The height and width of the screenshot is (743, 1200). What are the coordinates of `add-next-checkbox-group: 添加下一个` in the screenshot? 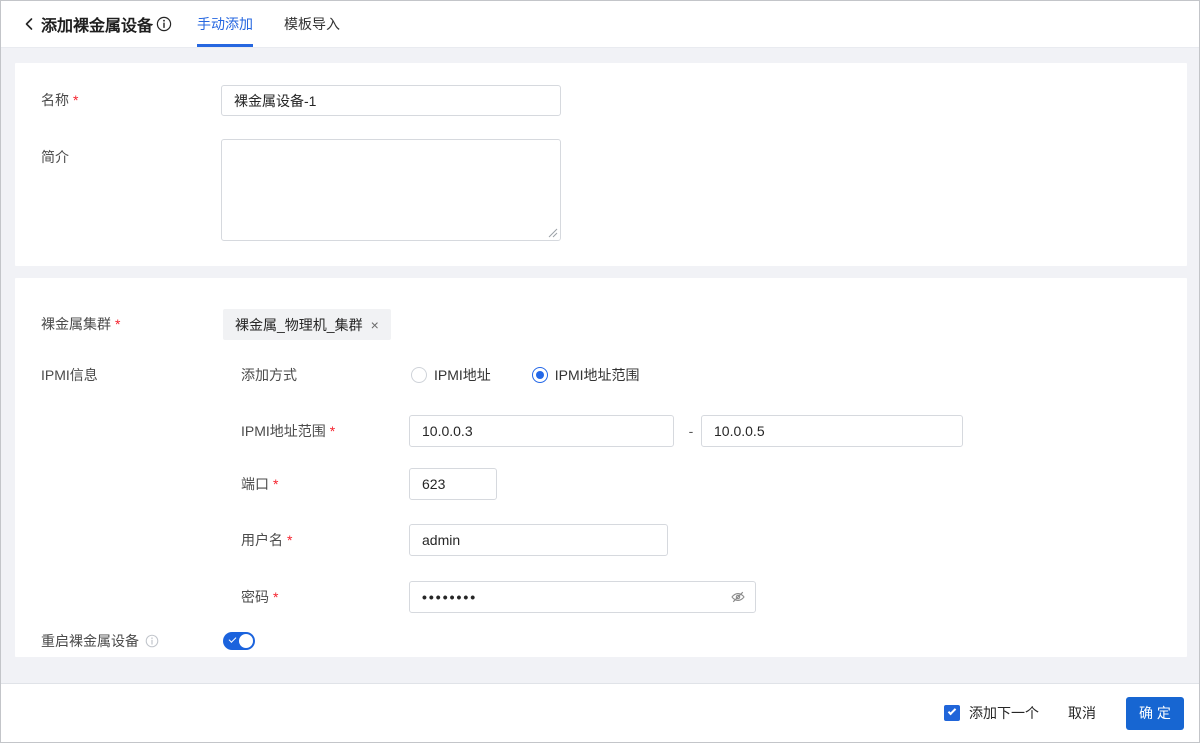 It's located at (991, 713).